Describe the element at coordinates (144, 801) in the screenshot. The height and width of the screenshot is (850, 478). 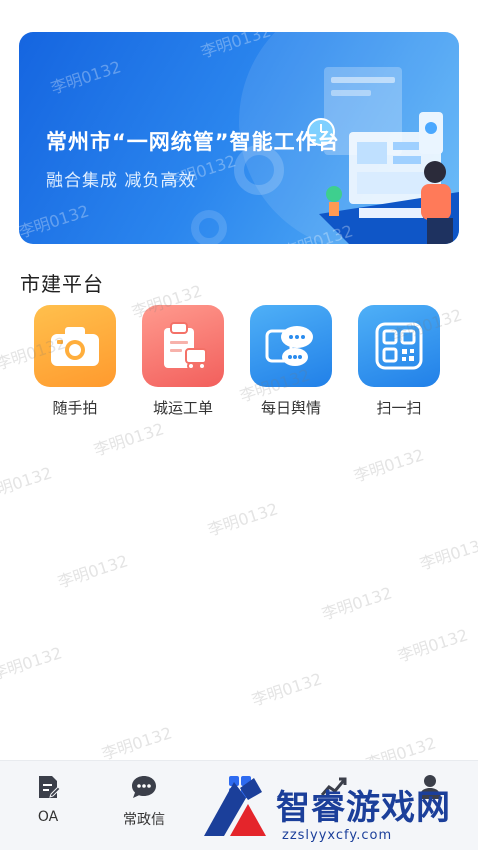
I see `tab-changzhengxin: 常政信` at that location.